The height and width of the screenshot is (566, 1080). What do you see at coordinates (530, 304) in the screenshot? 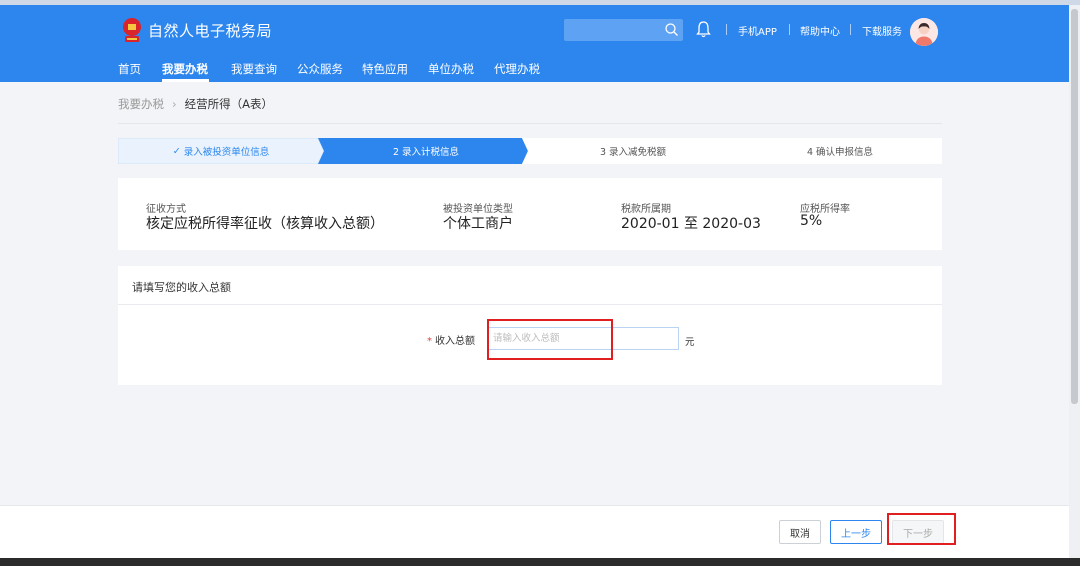
I see `income-divider` at bounding box center [530, 304].